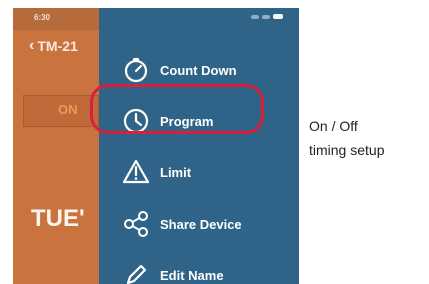 This screenshot has width=429, height=284. I want to click on annotation-line-2: timing setup, so click(347, 150).